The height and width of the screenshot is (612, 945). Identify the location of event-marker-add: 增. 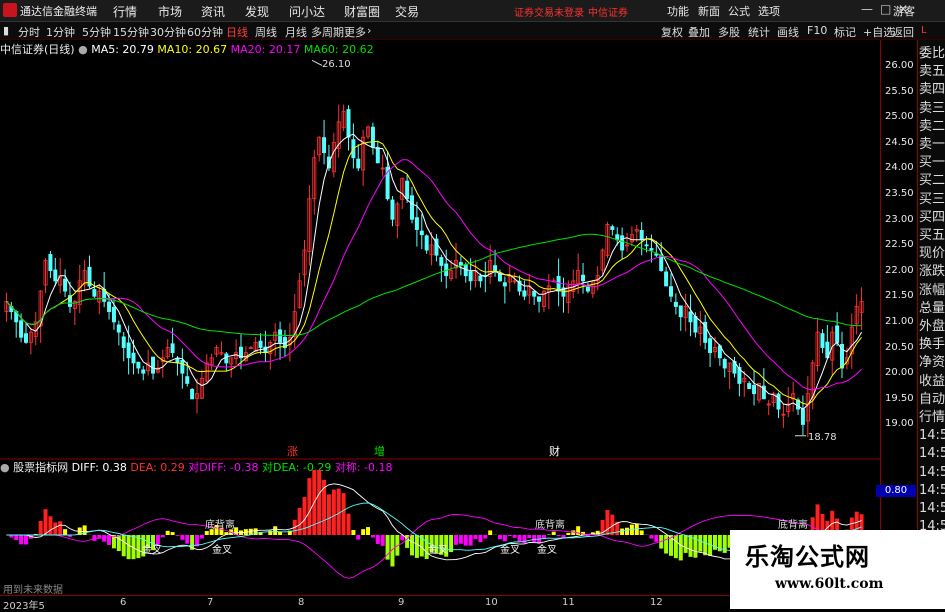
(379, 451).